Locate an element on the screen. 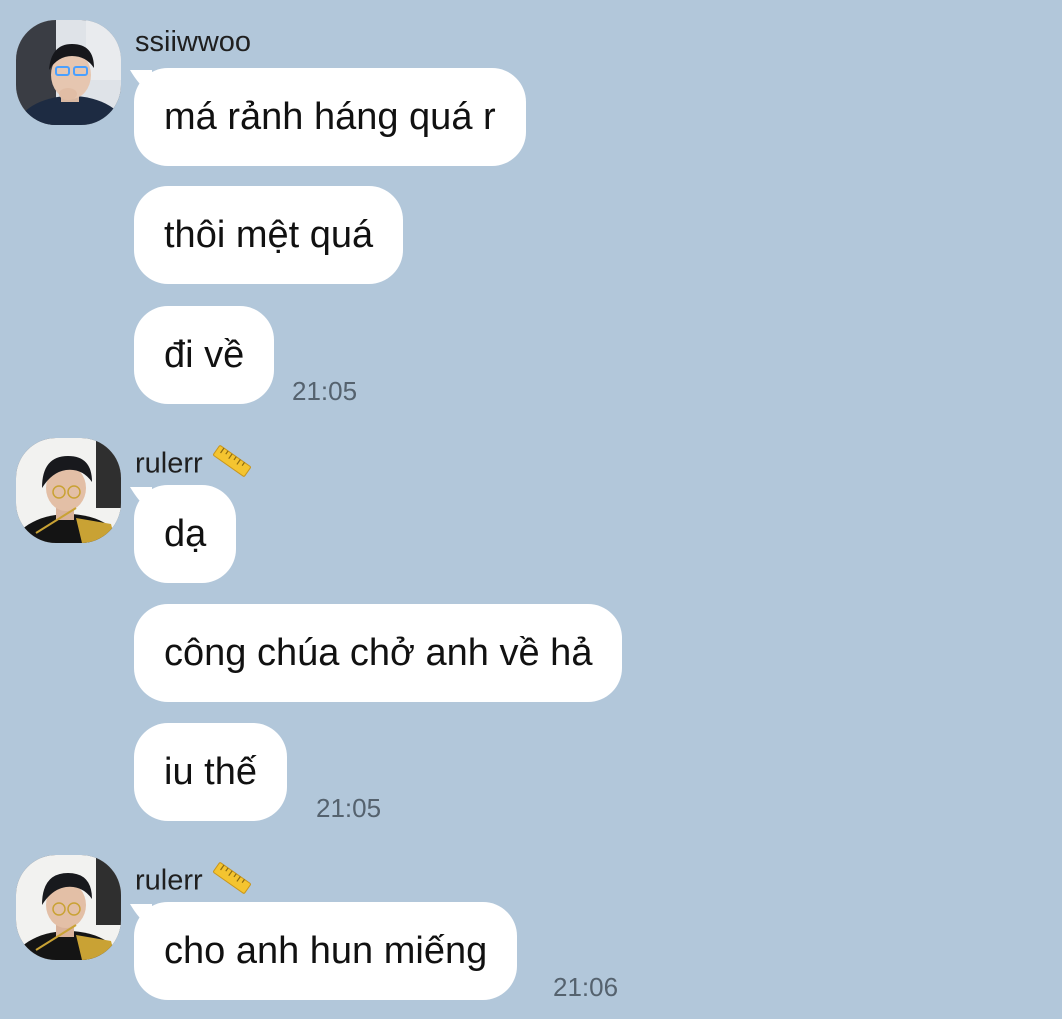 This screenshot has height=1019, width=1062. sender-name: ssiiwwoo is located at coordinates (193, 42).